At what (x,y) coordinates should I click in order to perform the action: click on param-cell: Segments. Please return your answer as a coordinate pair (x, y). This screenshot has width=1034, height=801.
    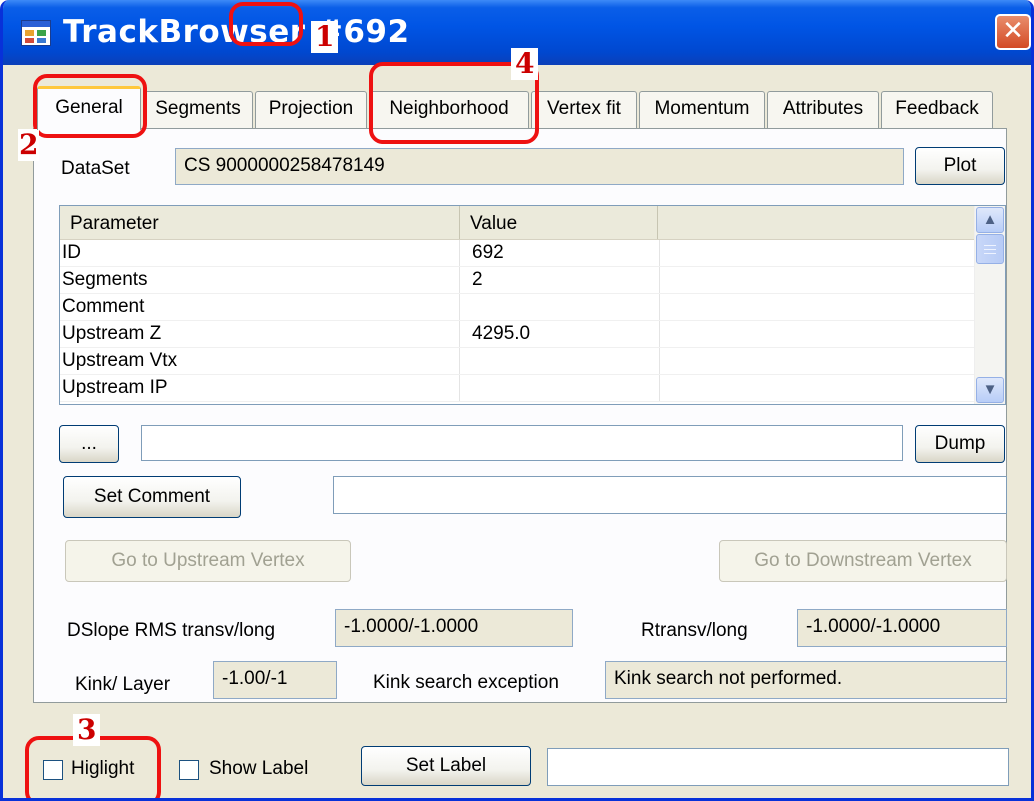
    Looking at the image, I should click on (260, 280).